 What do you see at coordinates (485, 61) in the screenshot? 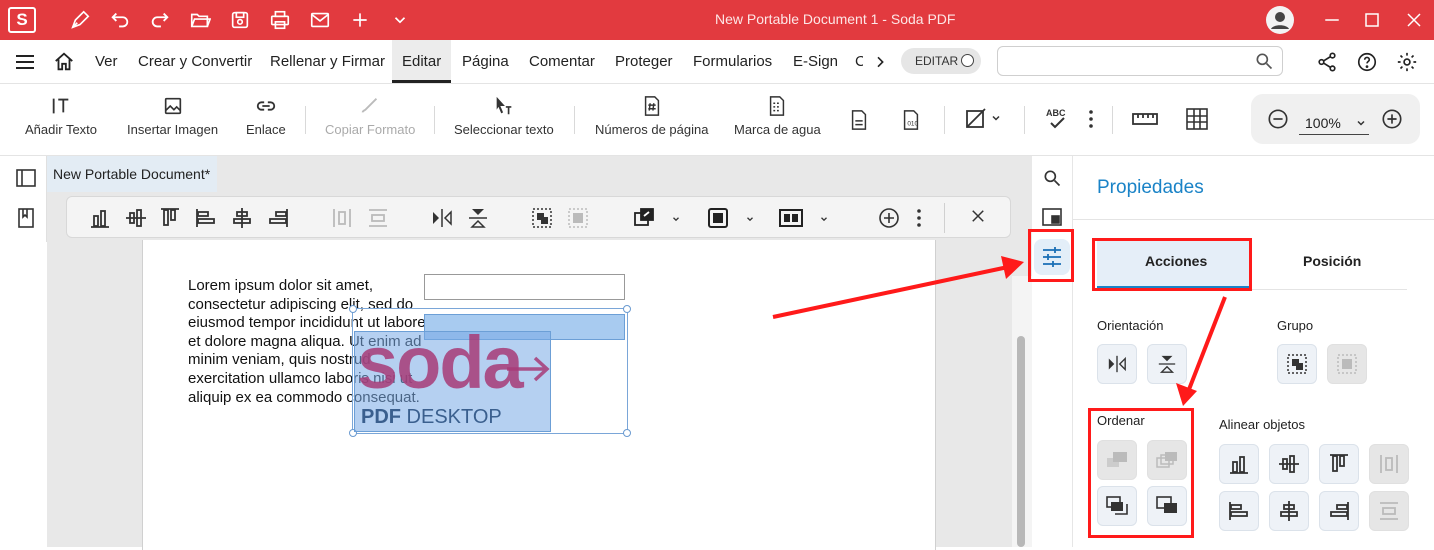
I see `menu-pagina: Página` at bounding box center [485, 61].